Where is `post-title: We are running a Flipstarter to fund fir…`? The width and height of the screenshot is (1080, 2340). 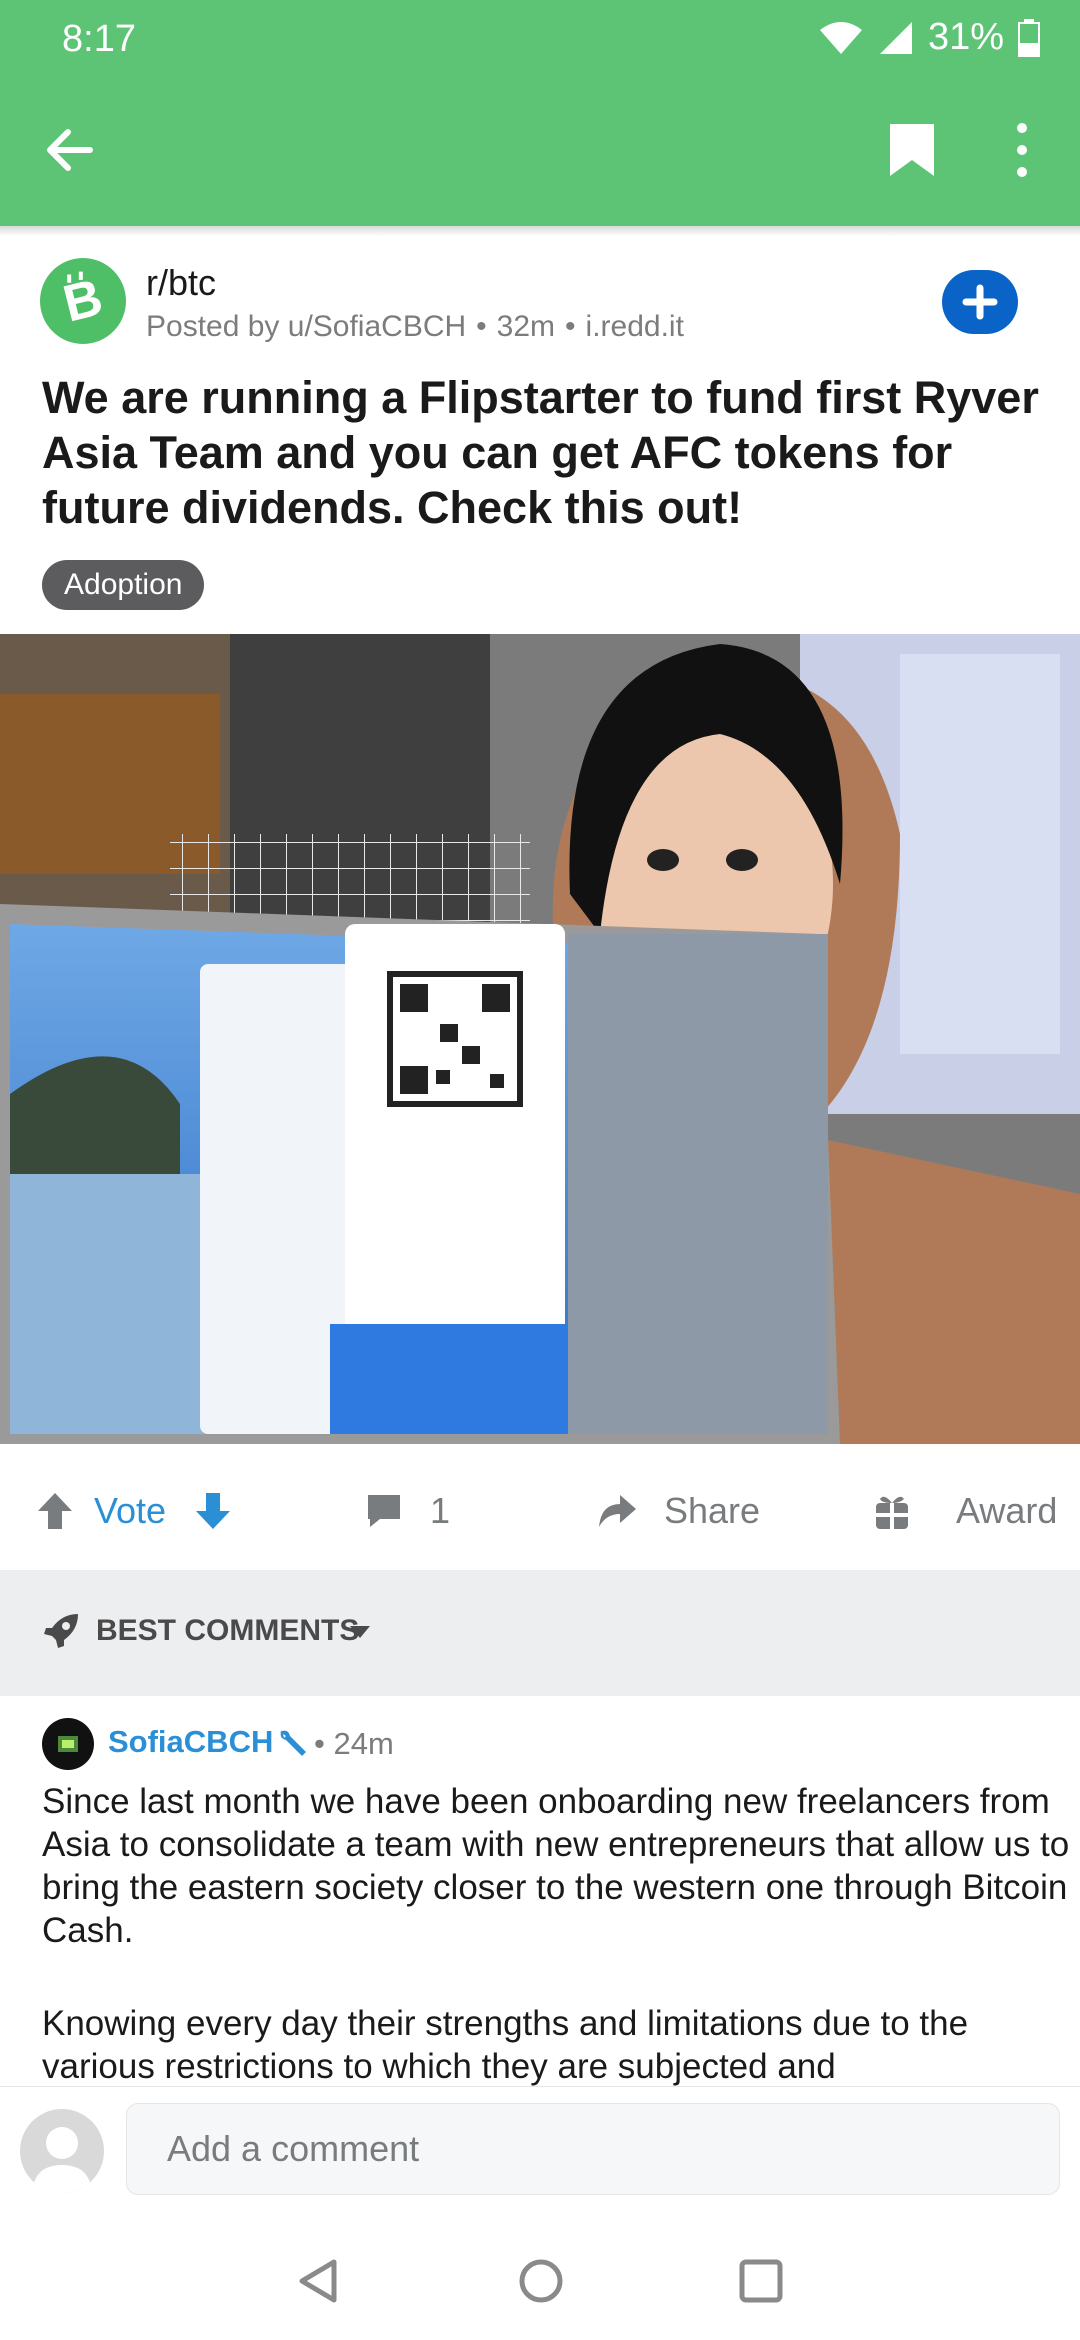
post-title: We are running a Flipstarter to fund fir… is located at coordinates (542, 452).